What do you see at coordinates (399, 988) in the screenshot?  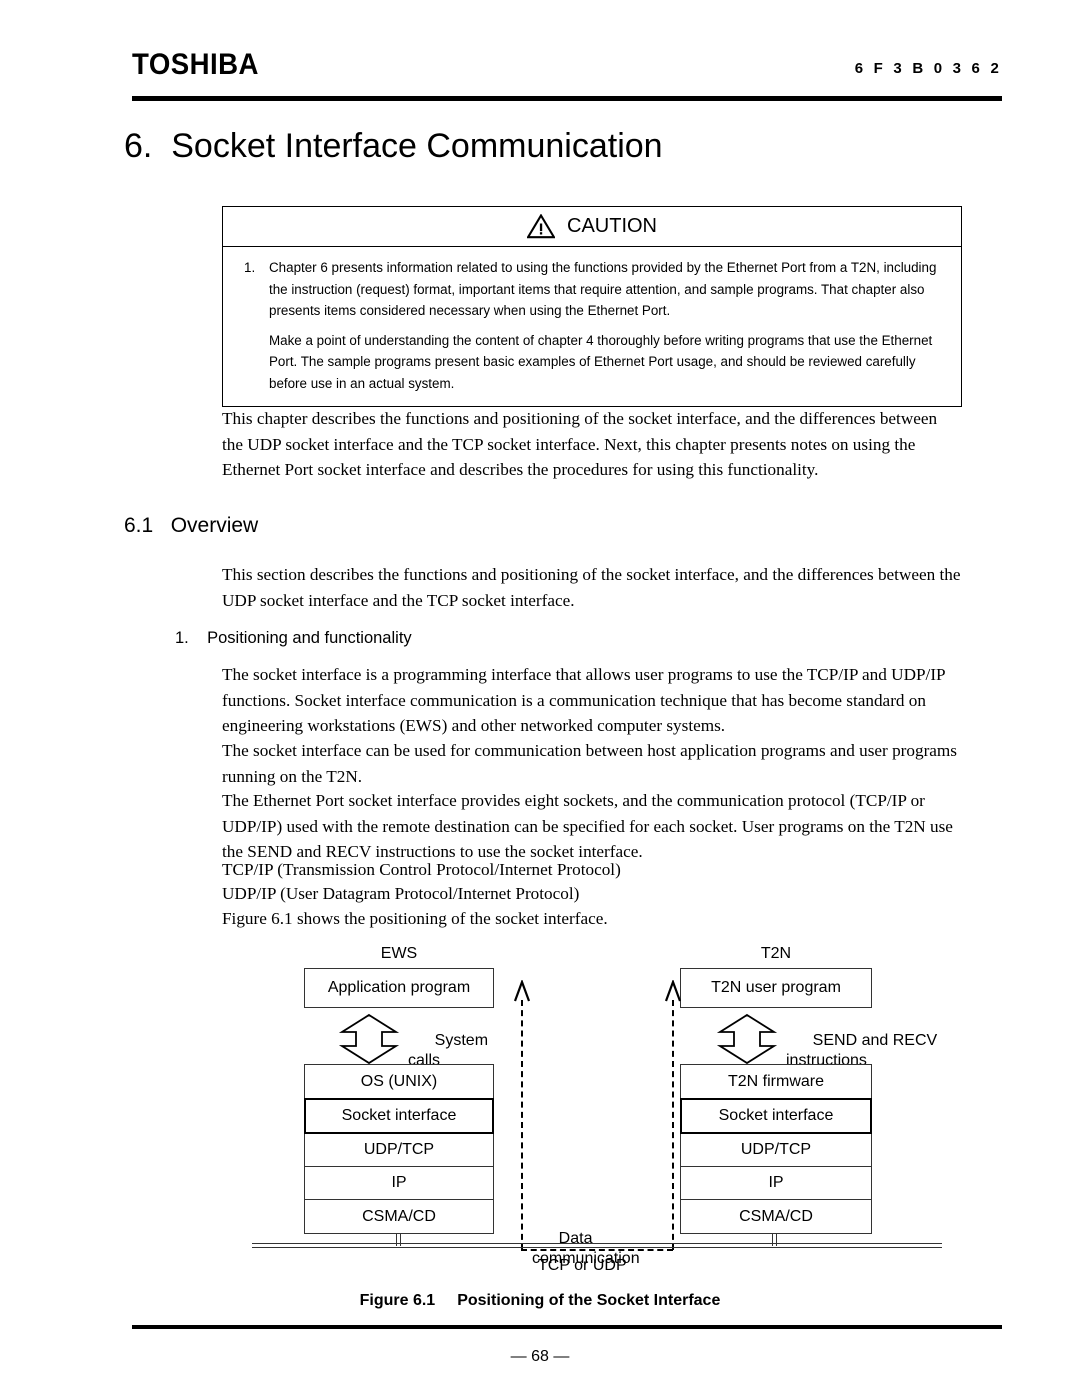 I see `ews-application-program-box: Application program` at bounding box center [399, 988].